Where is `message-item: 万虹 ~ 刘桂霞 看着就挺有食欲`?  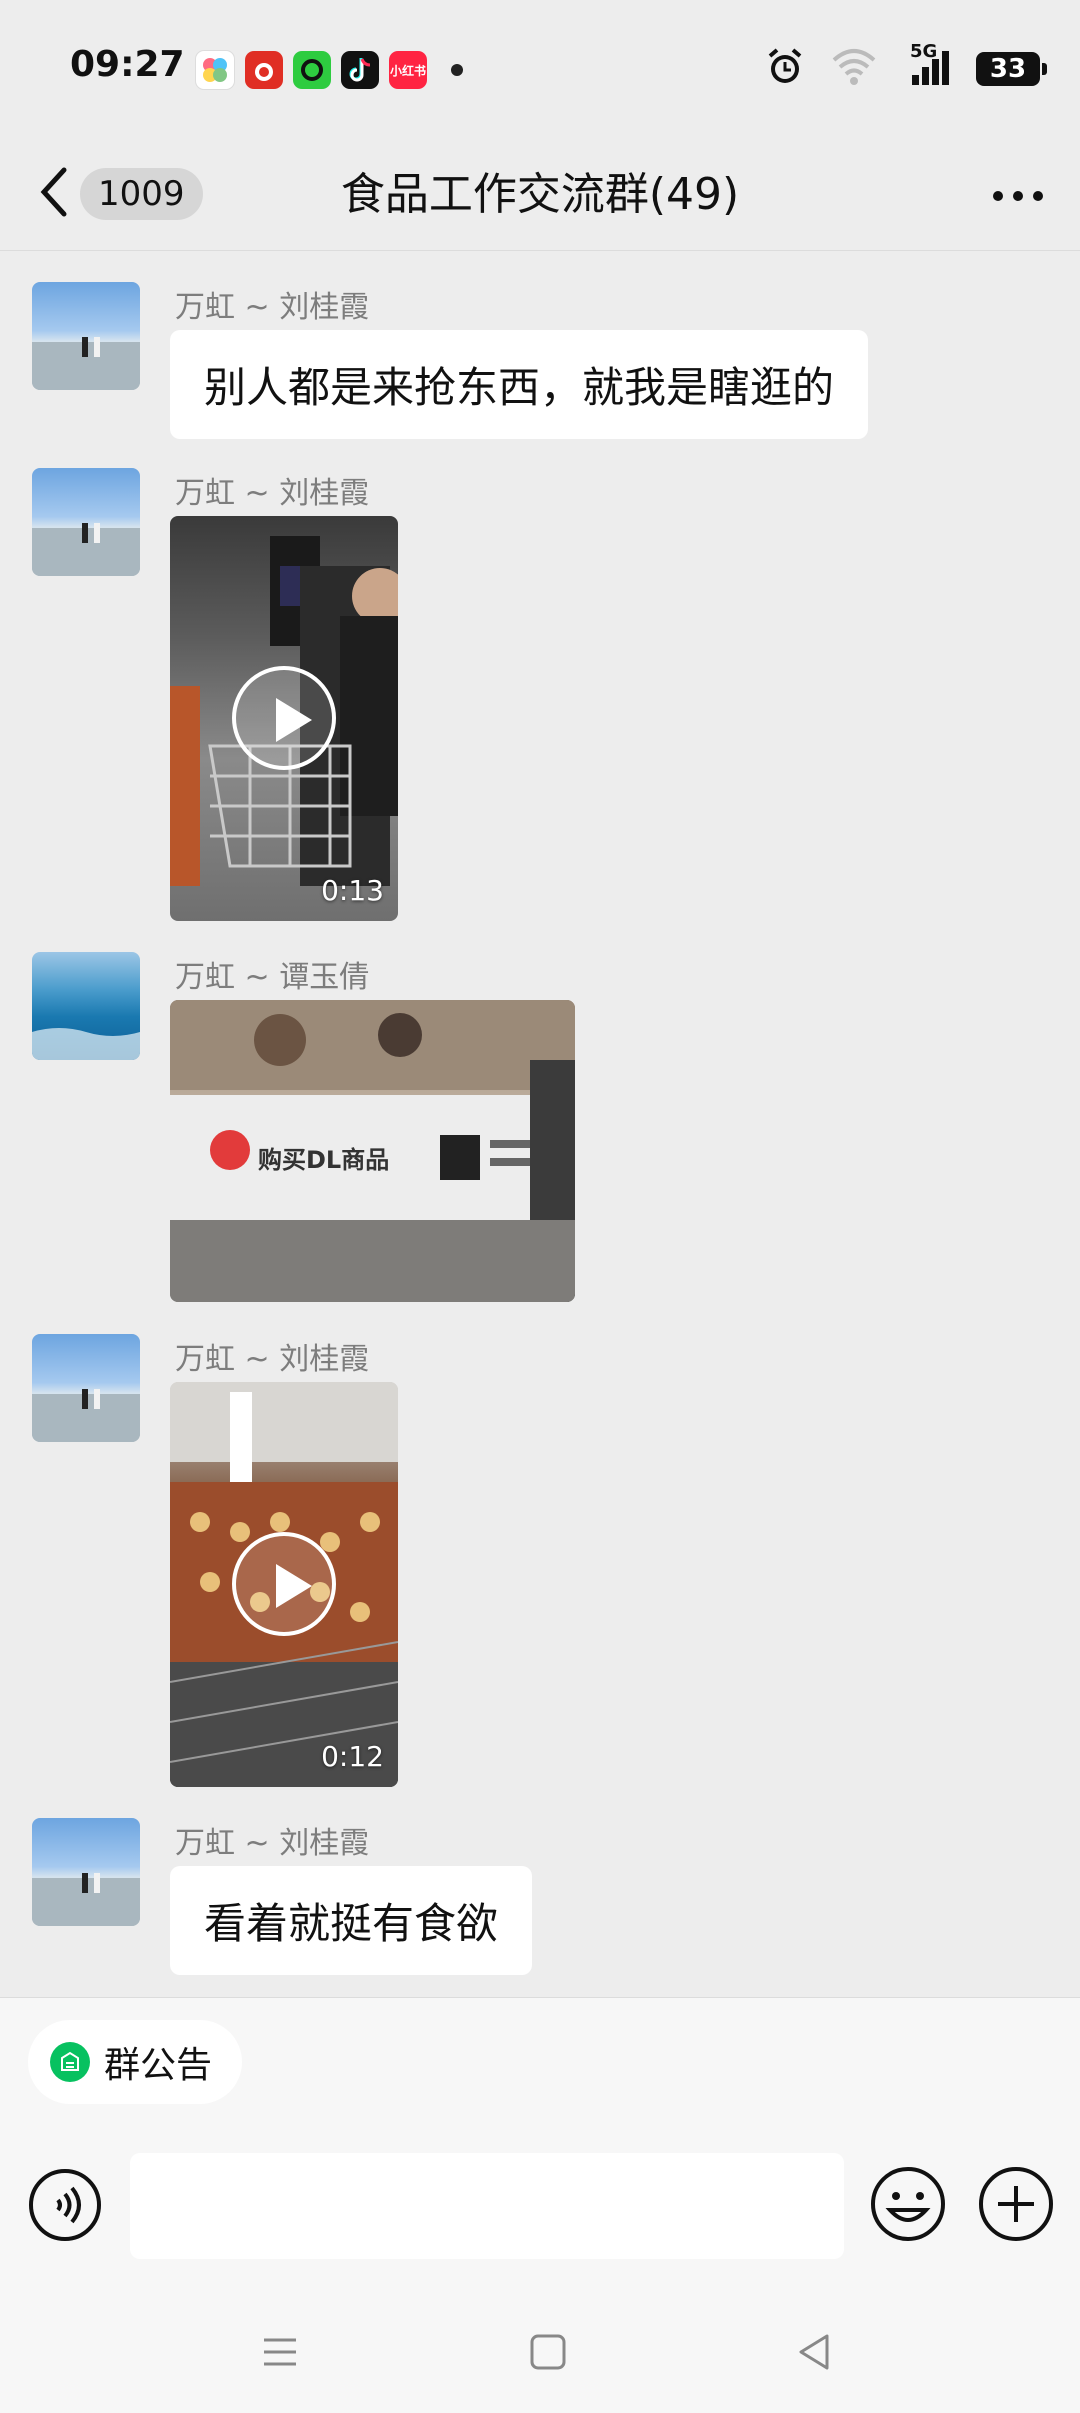 message-item: 万虹 ~ 刘桂霞 看着就挺有食欲 is located at coordinates (540, 1886).